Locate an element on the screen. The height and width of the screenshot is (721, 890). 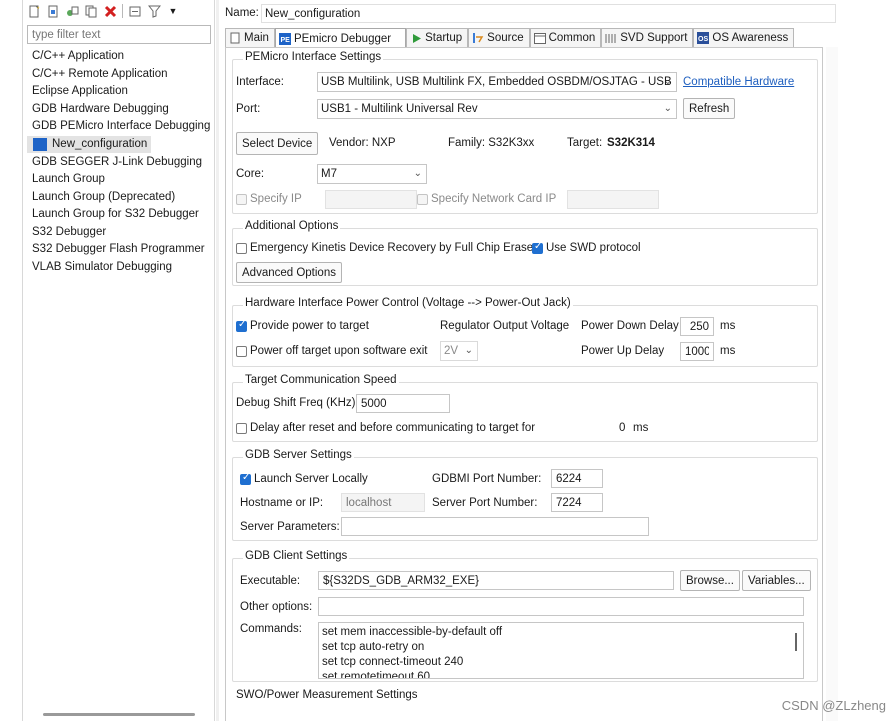
chevron-down-icon: ⌄ is located at coordinates (417, 173).